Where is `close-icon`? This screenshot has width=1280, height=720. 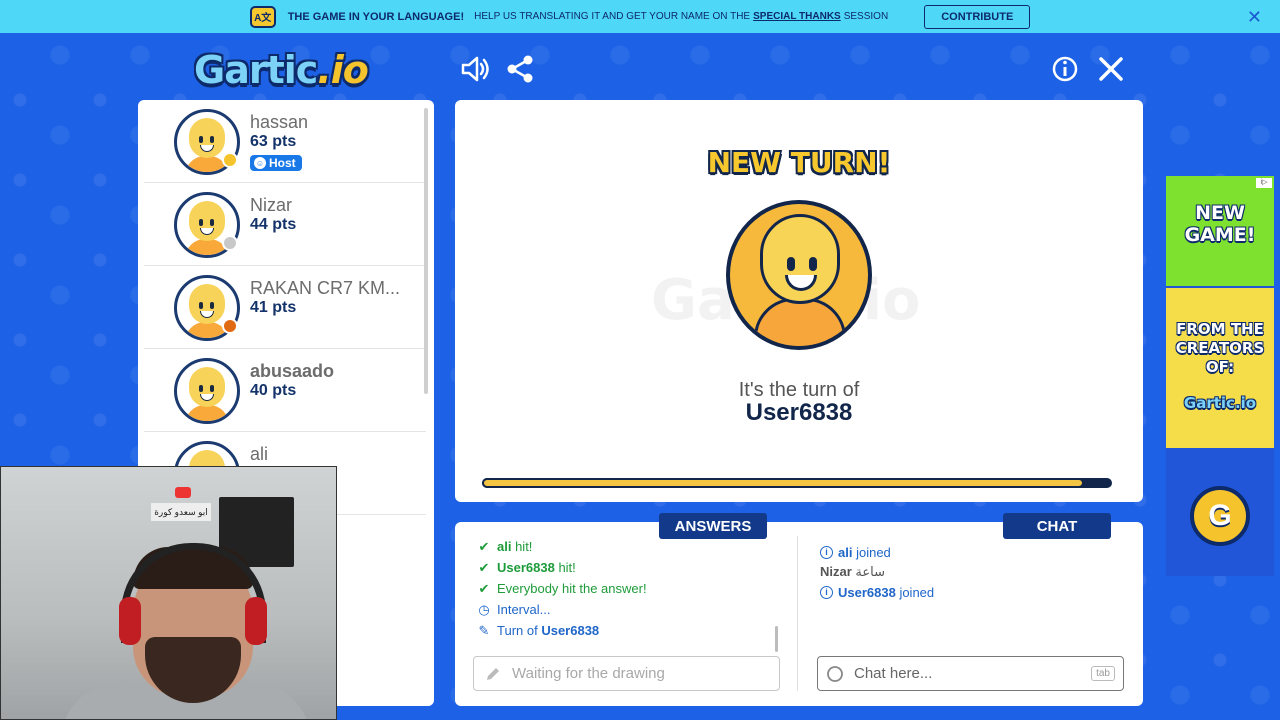 close-icon is located at coordinates (1111, 69).